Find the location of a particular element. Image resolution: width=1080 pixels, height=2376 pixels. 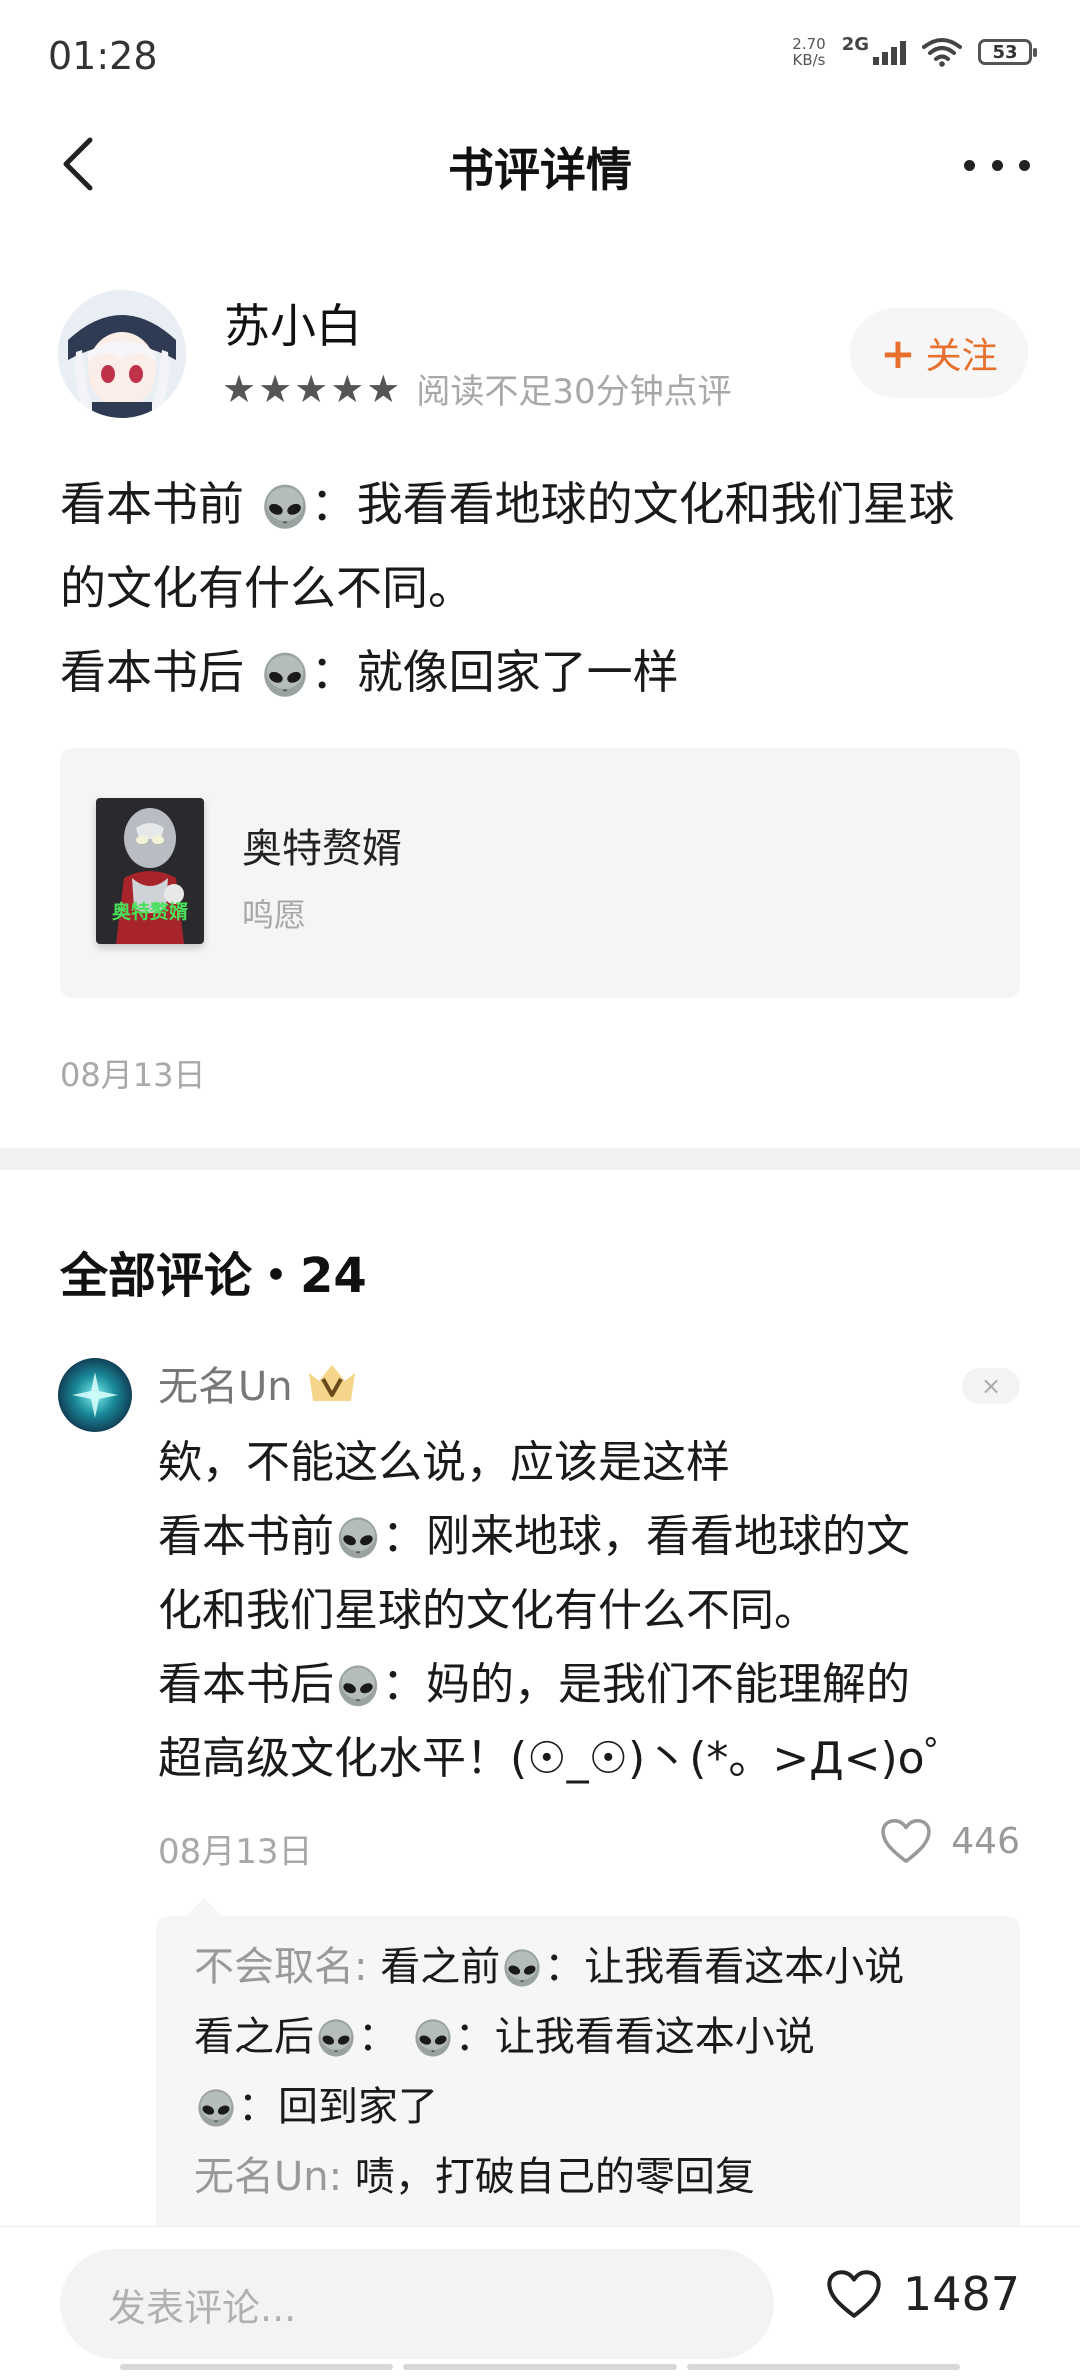

signal-bars is located at coordinates (889, 52).